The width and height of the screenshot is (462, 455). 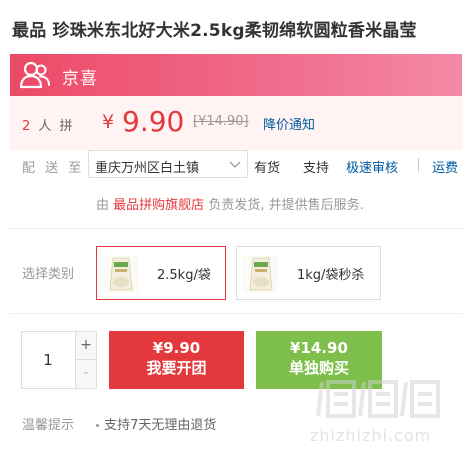 What do you see at coordinates (445, 166) in the screenshot?
I see `shipping-fee-link: 运费` at bounding box center [445, 166].